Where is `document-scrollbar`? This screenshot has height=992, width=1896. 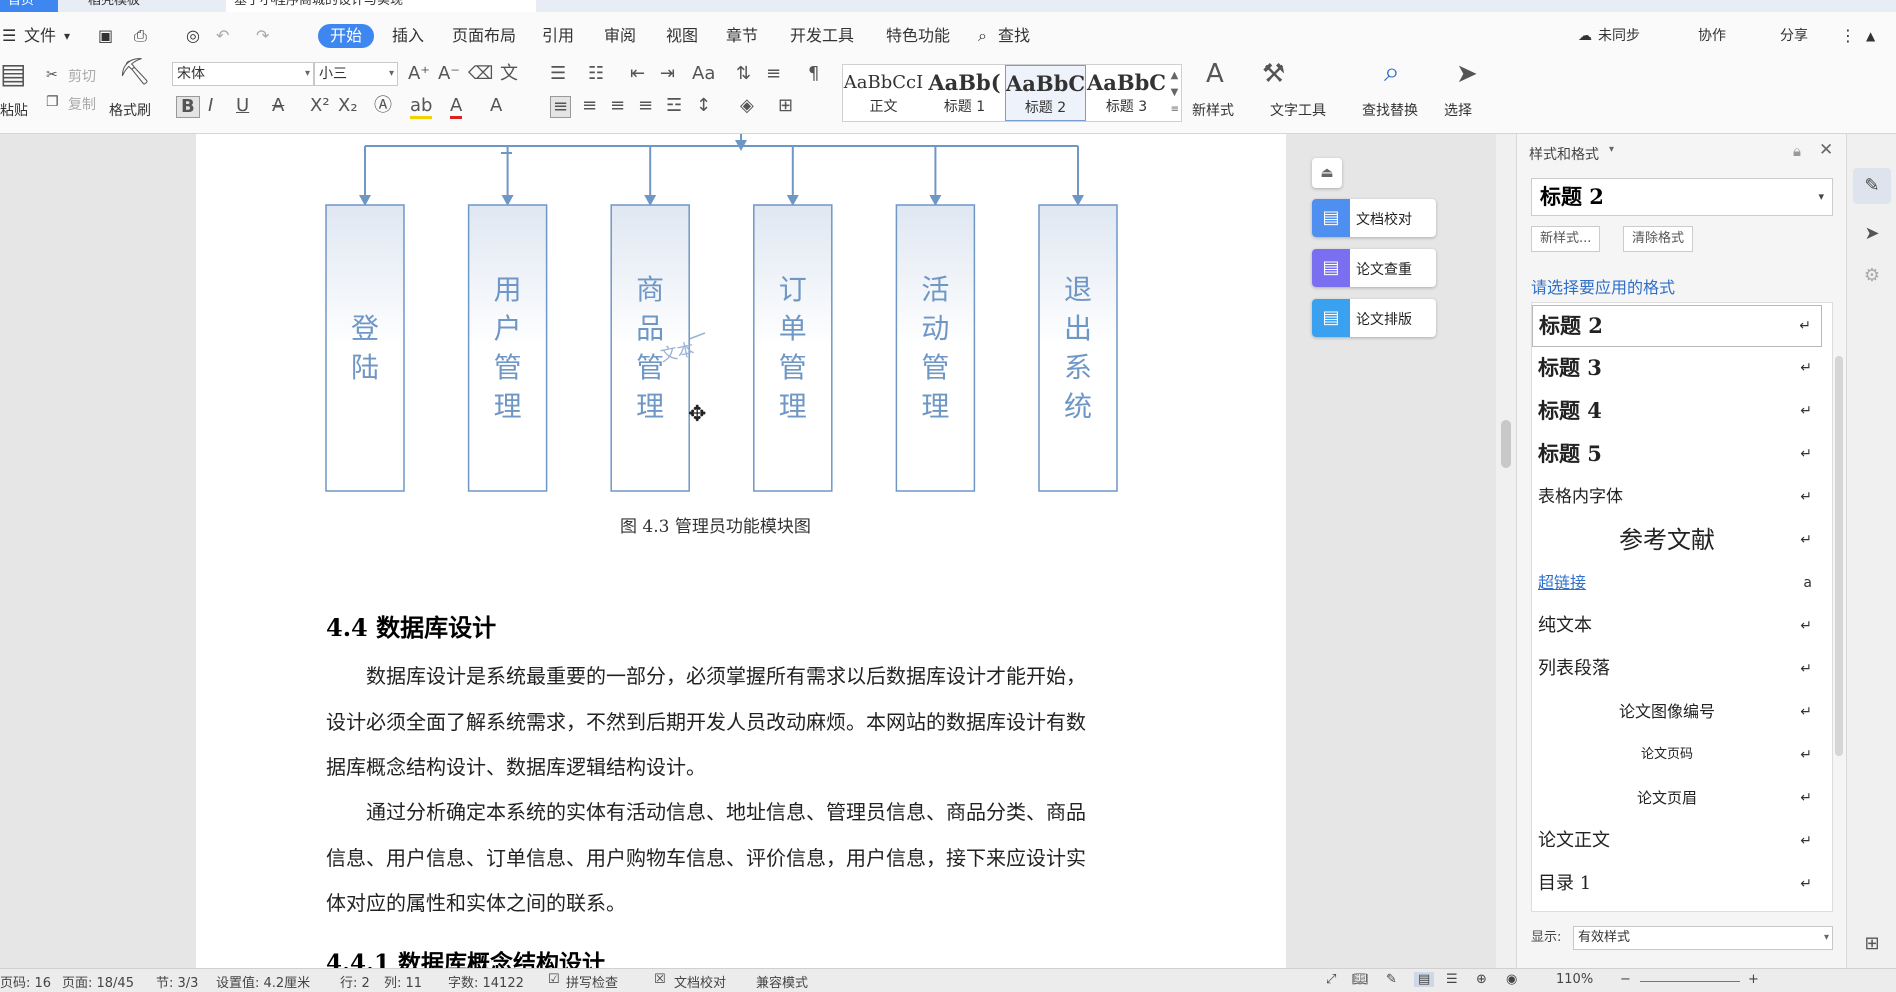 document-scrollbar is located at coordinates (1506, 551).